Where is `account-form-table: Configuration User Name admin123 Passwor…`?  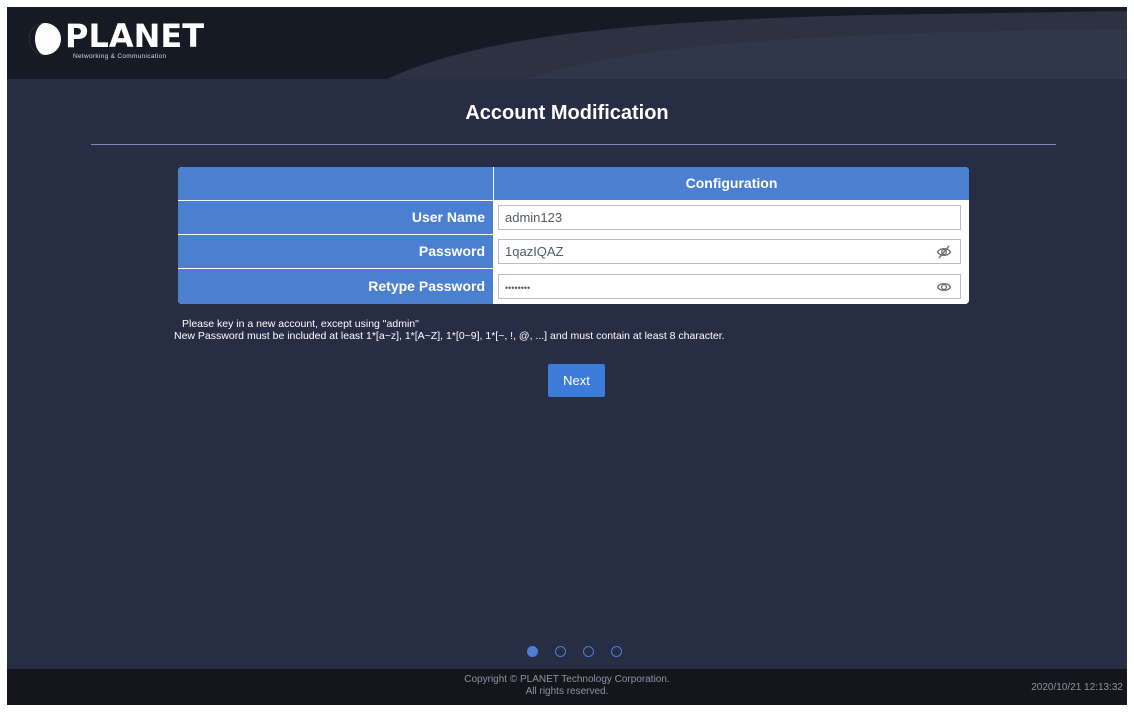
account-form-table: Configuration User Name admin123 Passwor… is located at coordinates (573, 235).